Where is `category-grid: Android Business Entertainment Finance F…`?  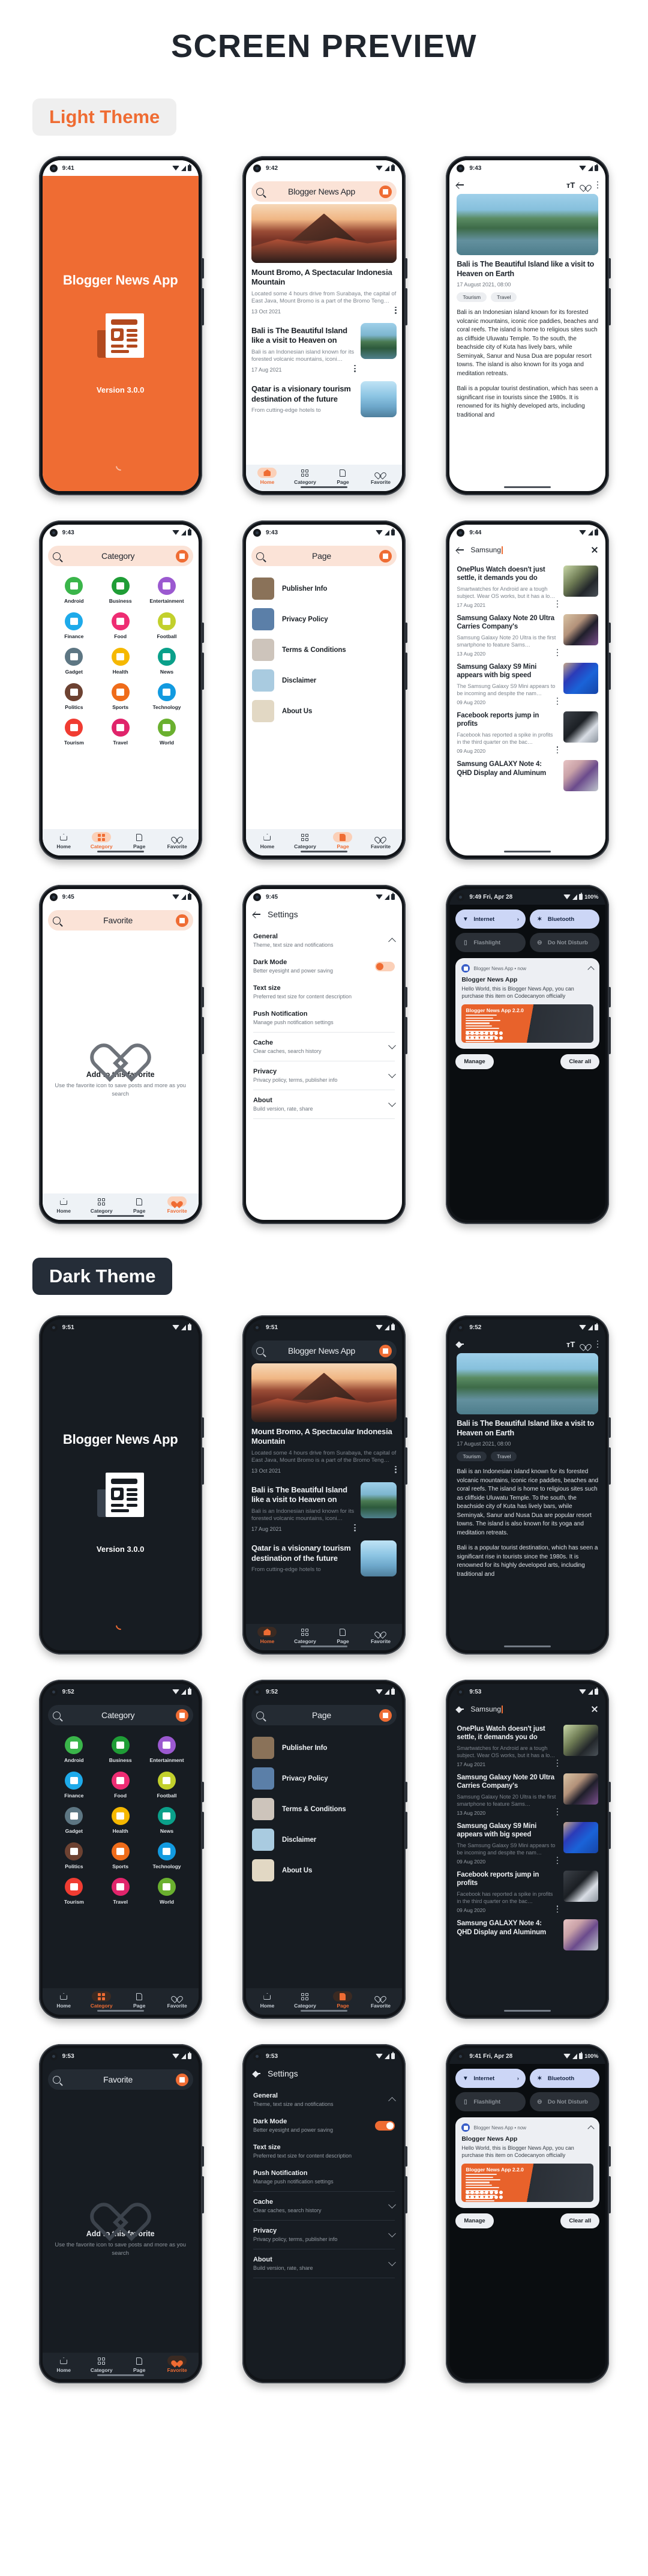
category-grid: Android Business Entertainment Finance F… is located at coordinates (121, 1858).